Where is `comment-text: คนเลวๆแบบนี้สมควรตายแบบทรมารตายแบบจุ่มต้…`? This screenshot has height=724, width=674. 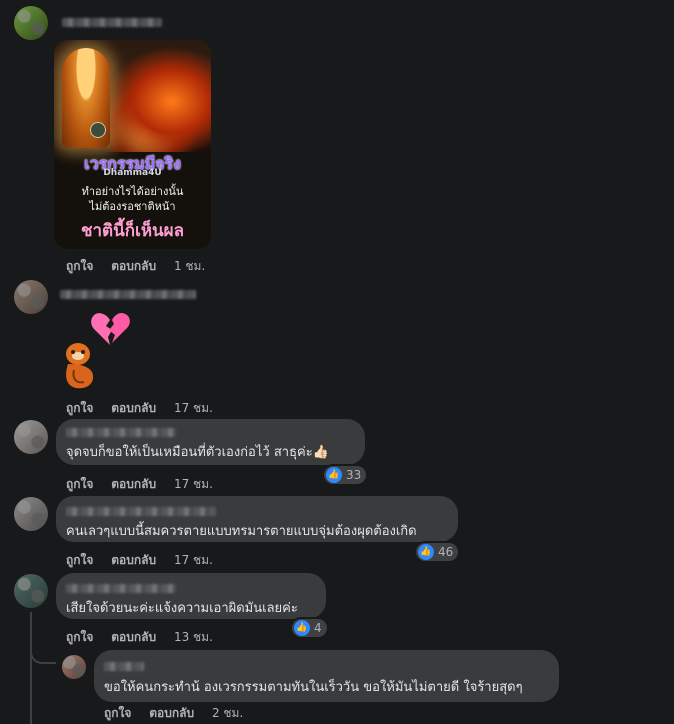
comment-text: คนเลวๆแบบนี้สมควรตายแบบทรมารตายแบบจุ่มต้… is located at coordinates (241, 531).